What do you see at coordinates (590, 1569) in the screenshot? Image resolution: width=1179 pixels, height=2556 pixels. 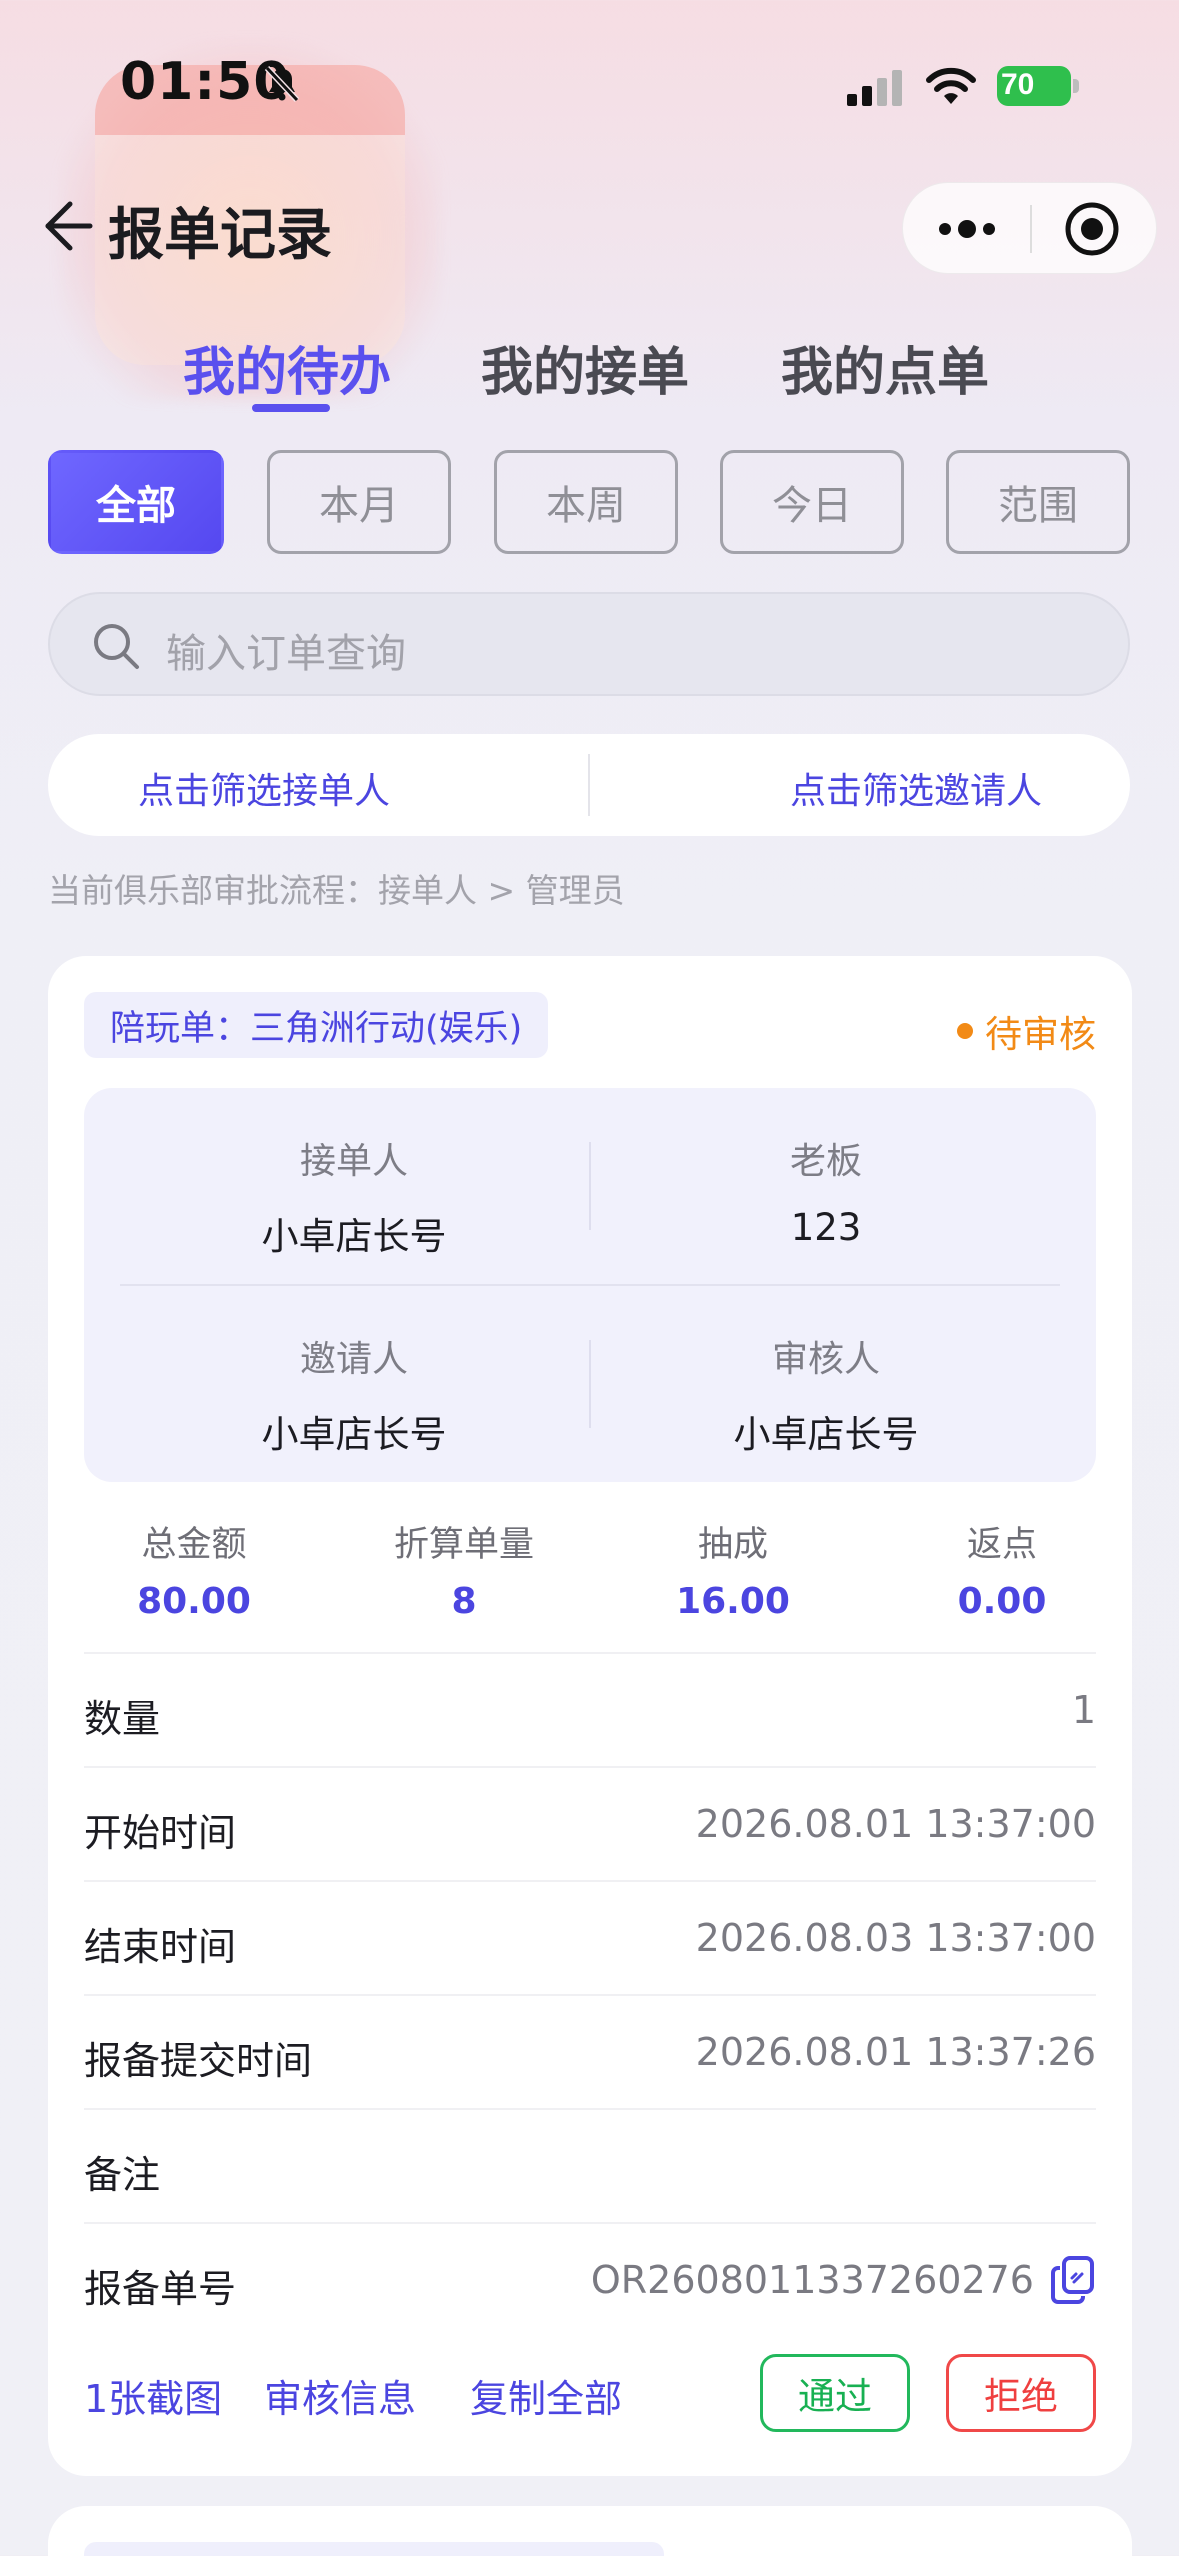 I see `order-stats: 总金额 80.00 折算单量 8 抽成 16.00 返点 0.00` at bounding box center [590, 1569].